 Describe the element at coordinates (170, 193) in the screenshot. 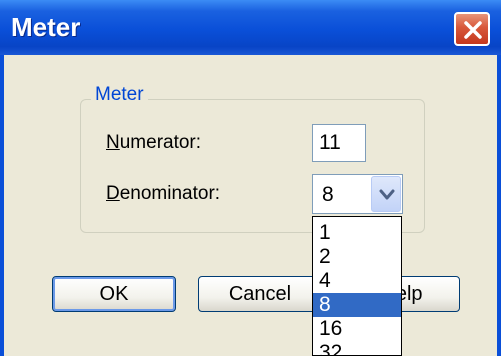

I see `denominator-label-rest: enominator:` at that location.